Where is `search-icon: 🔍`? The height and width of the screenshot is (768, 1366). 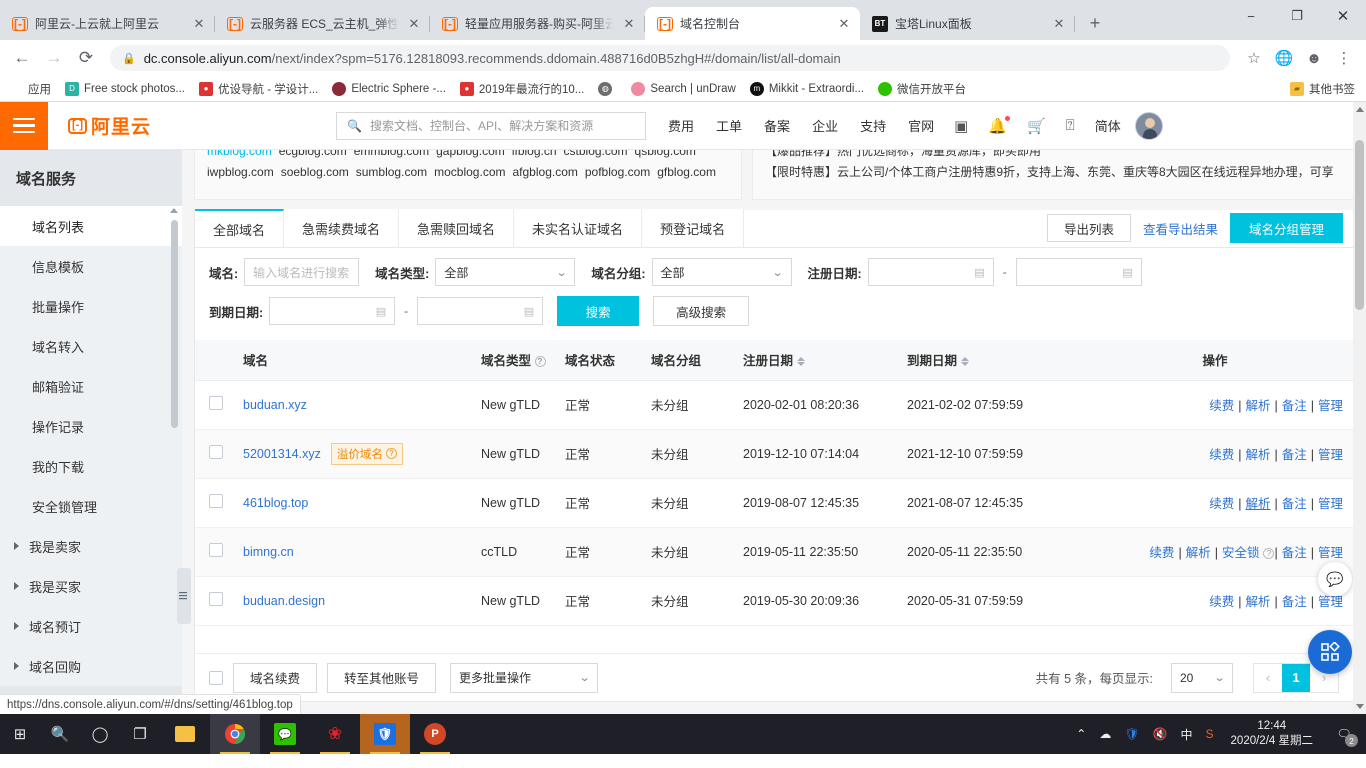 search-icon: 🔍 is located at coordinates (60, 734).